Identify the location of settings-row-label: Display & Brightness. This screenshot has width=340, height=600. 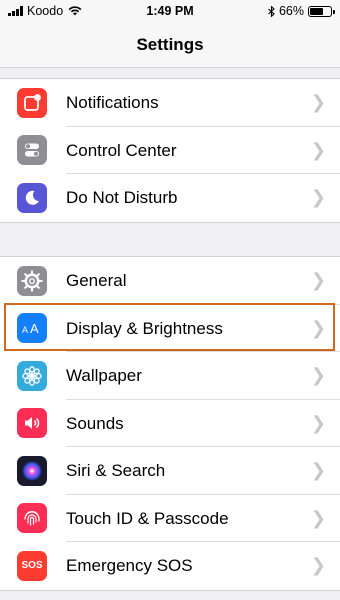
(144, 328).